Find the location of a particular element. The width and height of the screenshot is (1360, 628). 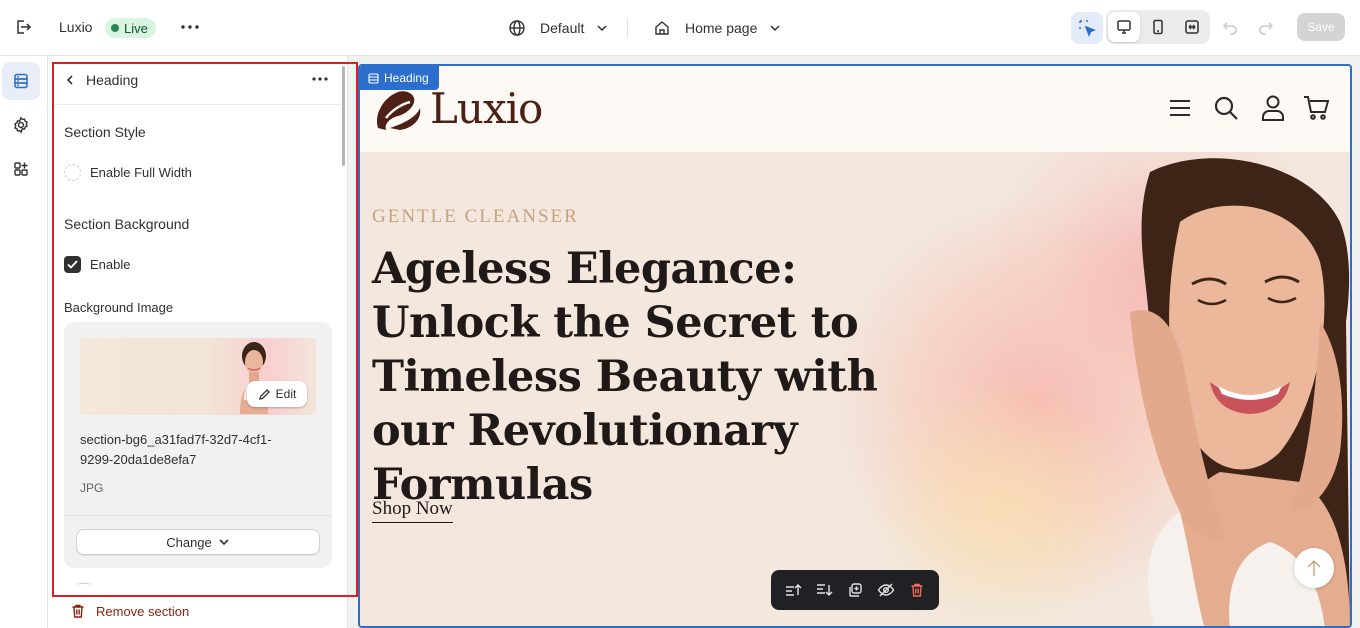

back-chevron-icon is located at coordinates (70, 80).